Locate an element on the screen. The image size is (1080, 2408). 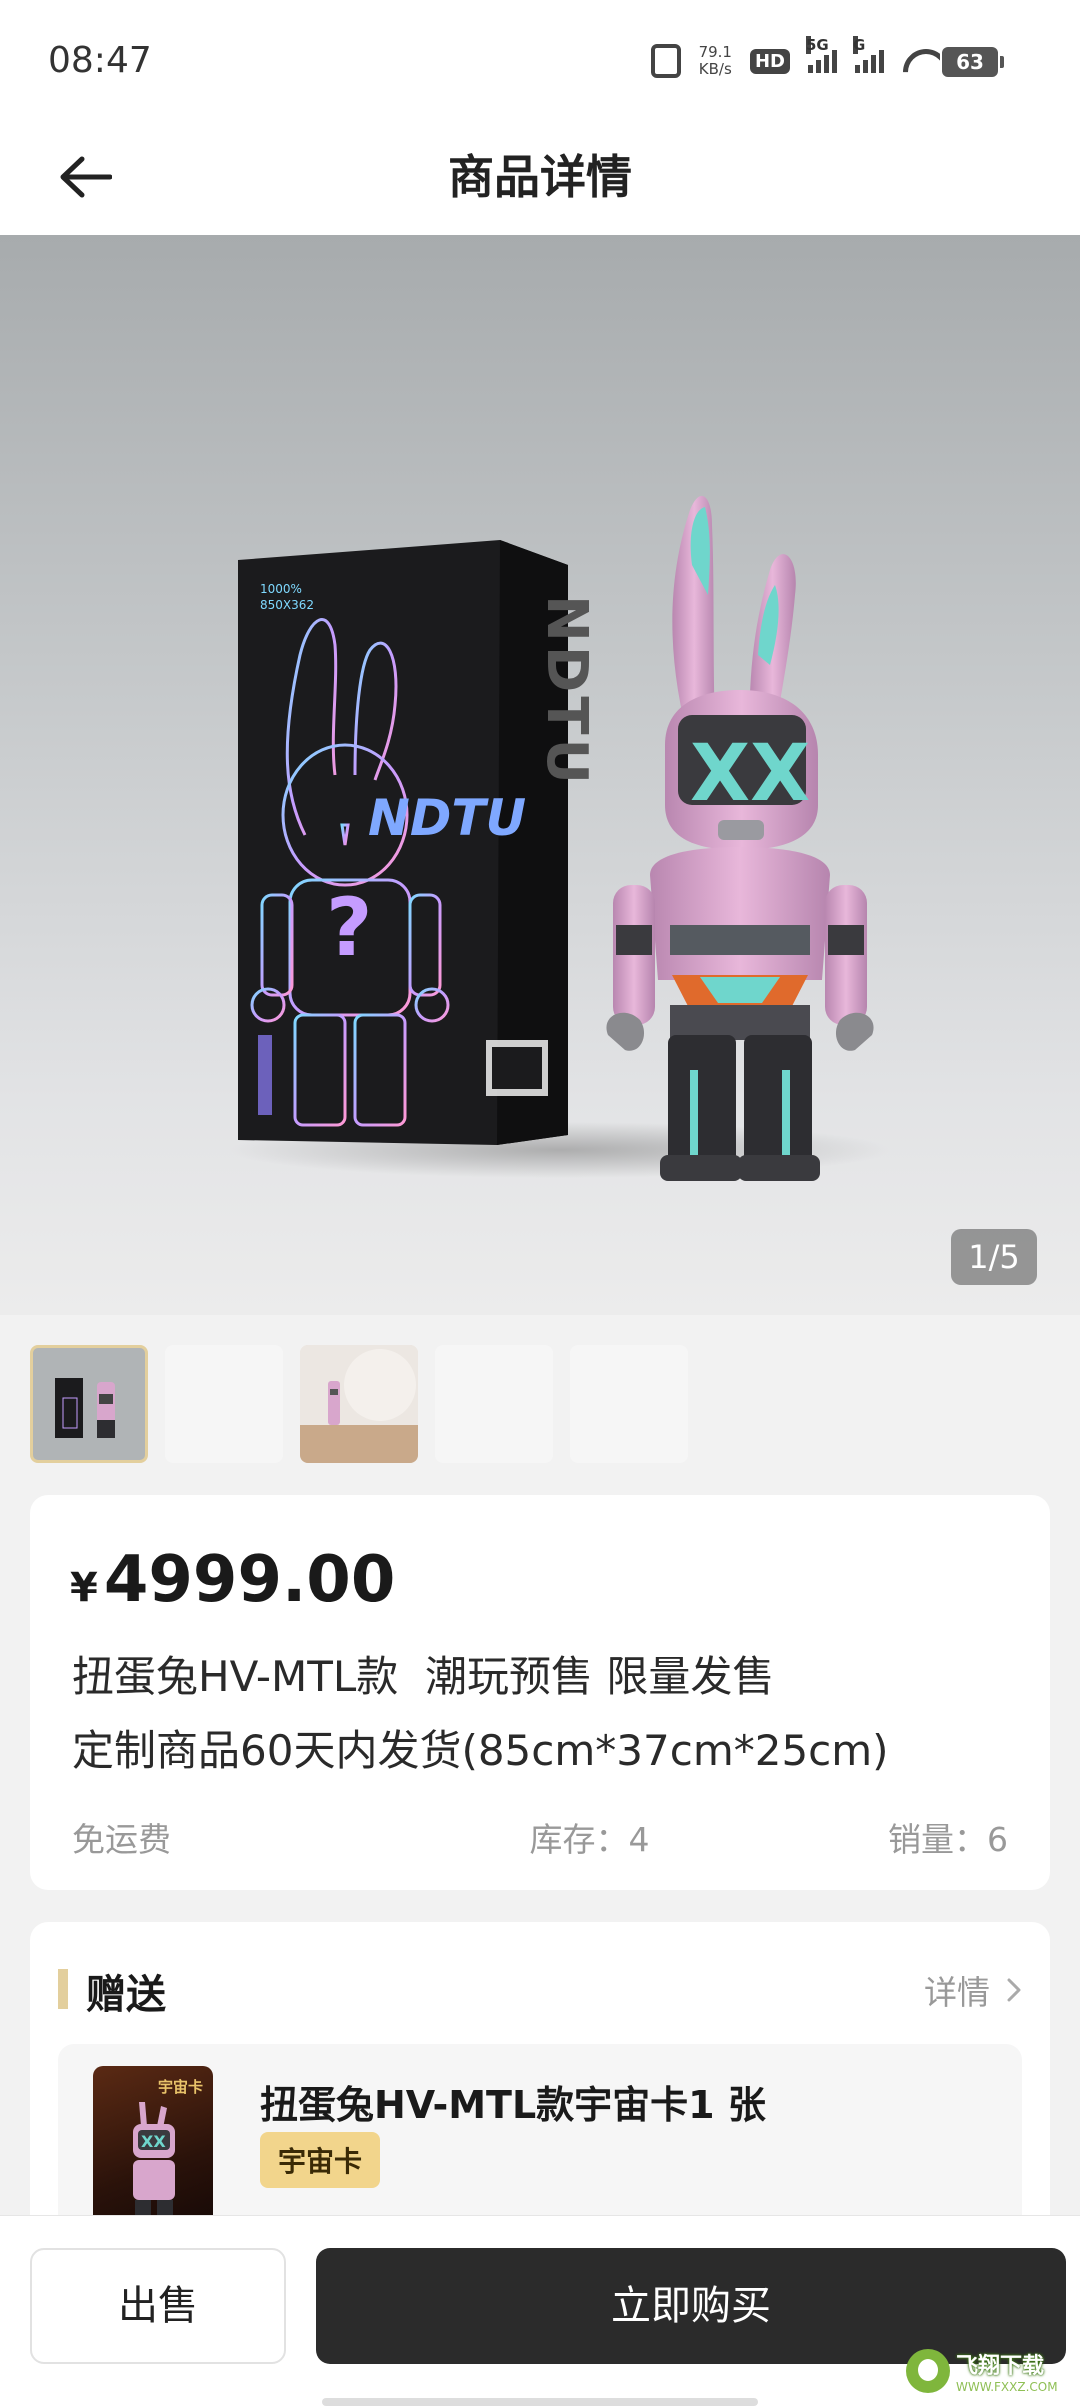
gift-image-label: 宇宙卡 is located at coordinates (180, 2087).